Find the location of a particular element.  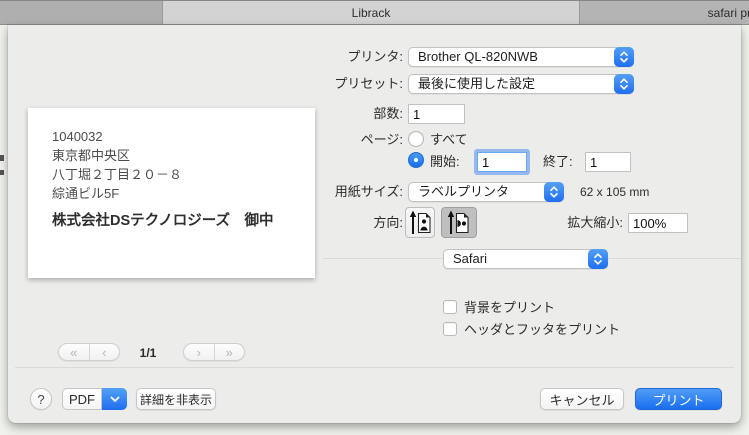

landscape-orientation-icon is located at coordinates (458, 222).